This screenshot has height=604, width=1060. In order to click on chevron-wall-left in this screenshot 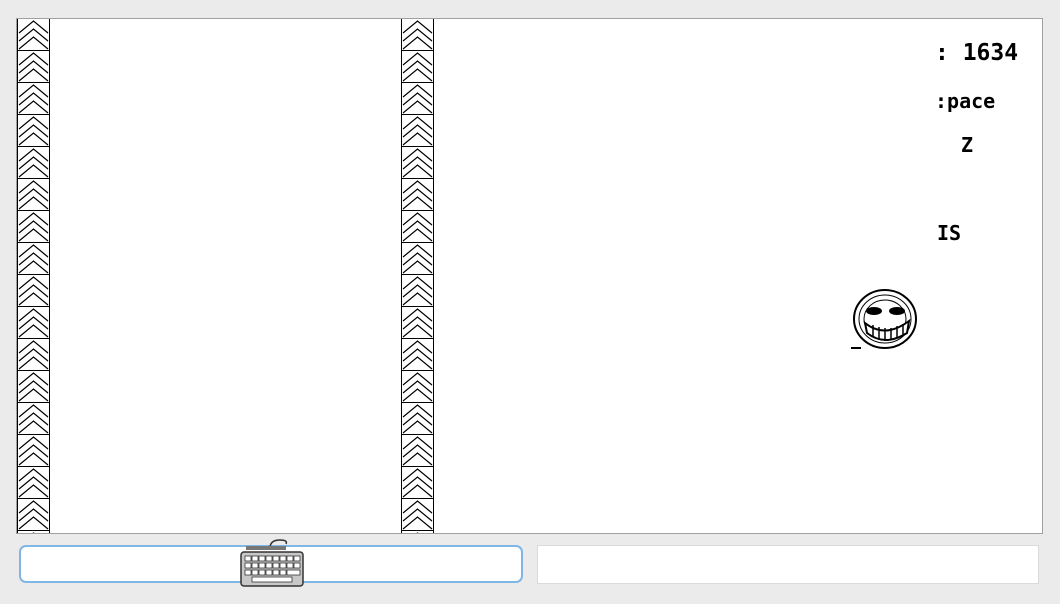, I will do `click(33, 276)`.